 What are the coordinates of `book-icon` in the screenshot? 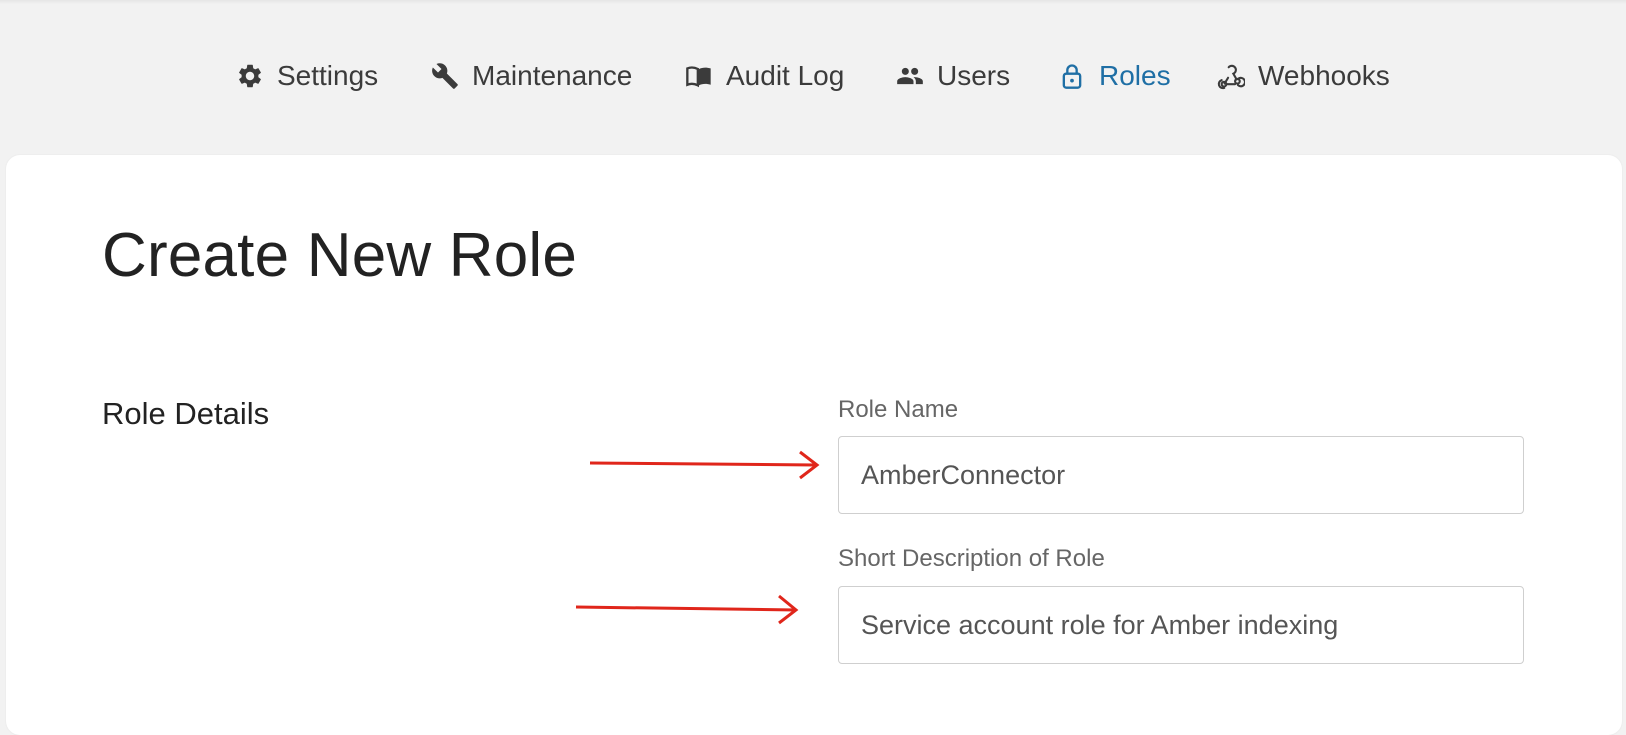 It's located at (699, 76).